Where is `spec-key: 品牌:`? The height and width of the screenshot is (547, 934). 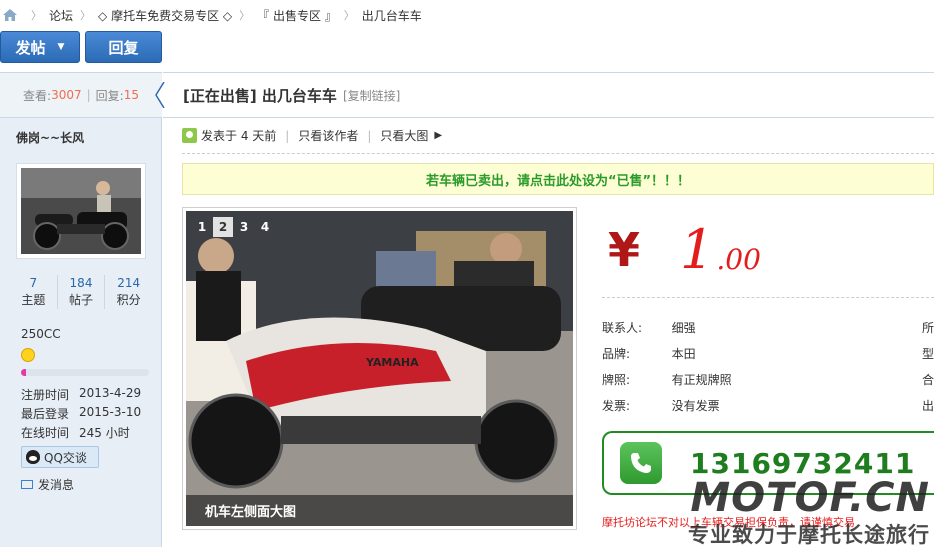 spec-key: 品牌: is located at coordinates (616, 354).